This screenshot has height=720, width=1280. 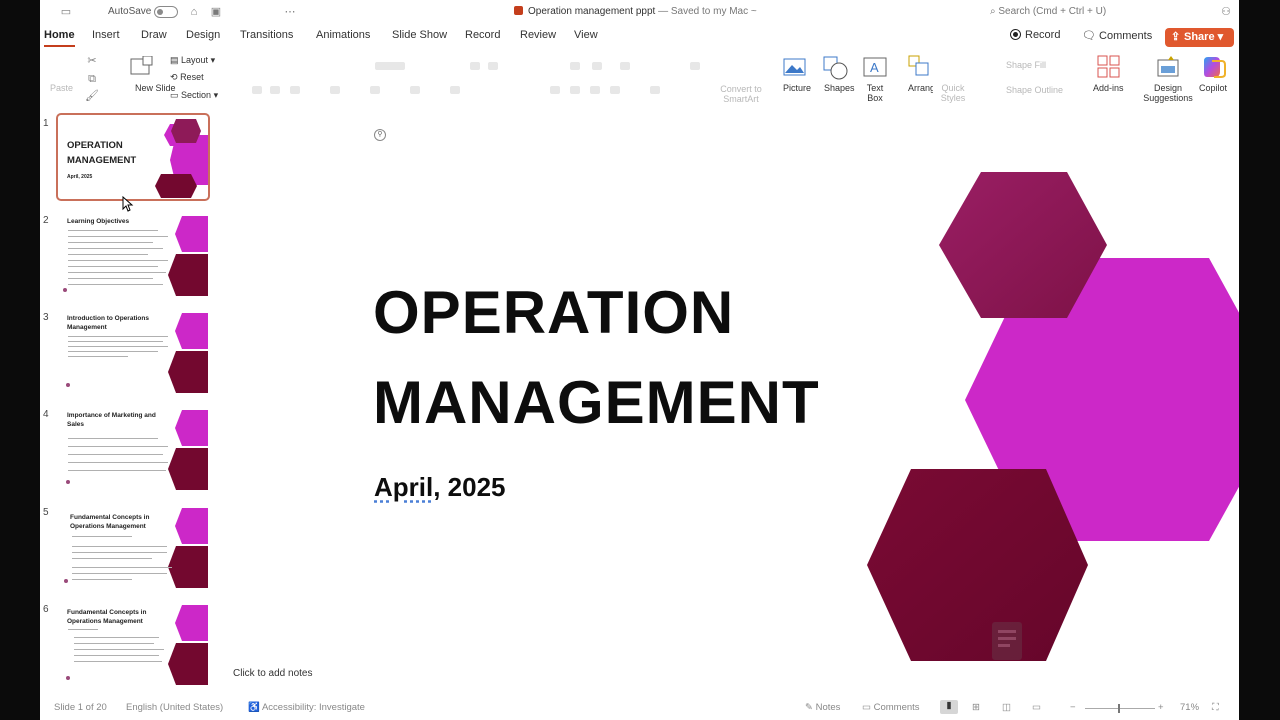 What do you see at coordinates (891, 707) in the screenshot?
I see `comments-status-button: ▭ Comments` at bounding box center [891, 707].